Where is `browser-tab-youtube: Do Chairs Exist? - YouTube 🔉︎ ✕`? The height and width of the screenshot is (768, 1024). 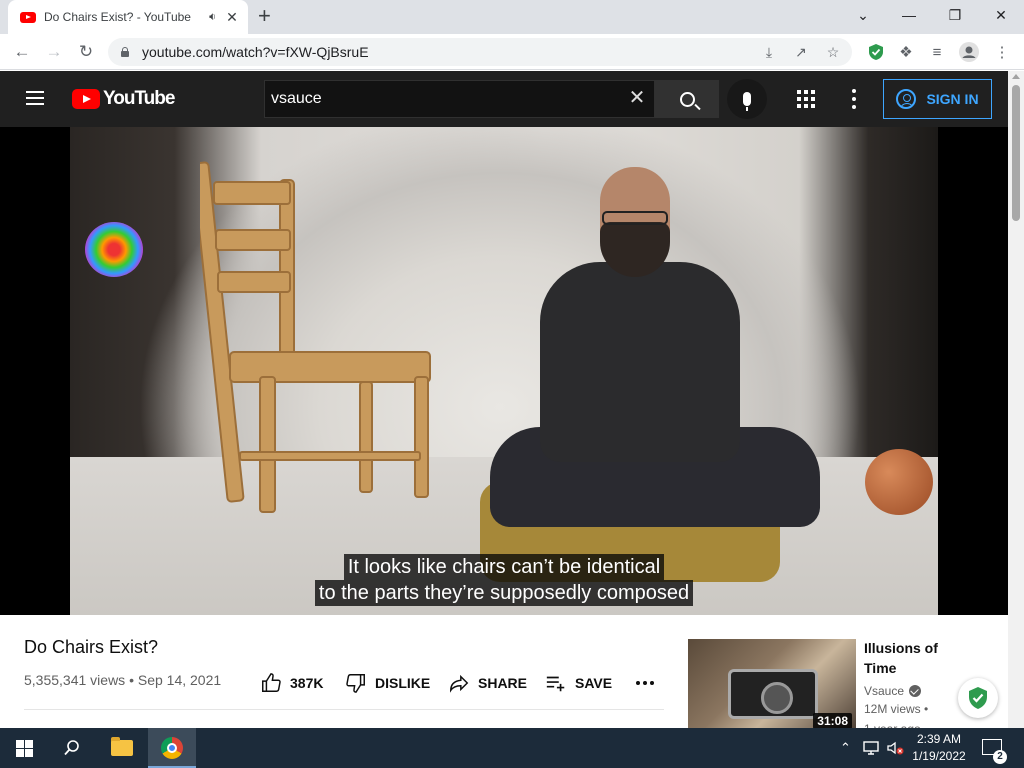
browser-tab-youtube: Do Chairs Exist? - YouTube 🔉︎ ✕ is located at coordinates (128, 17).